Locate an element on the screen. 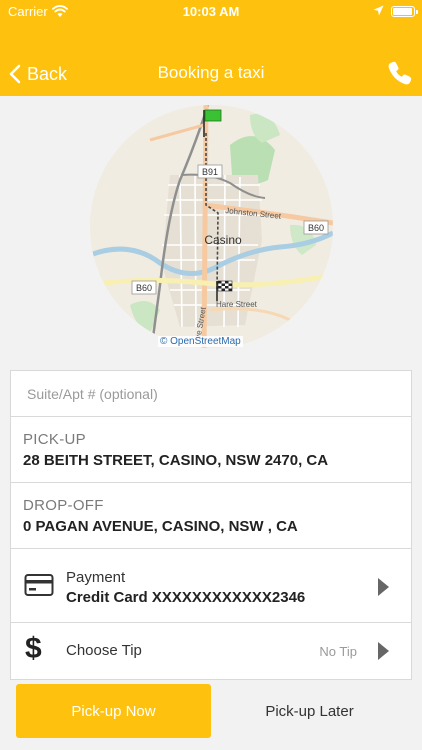 This screenshot has height=750, width=422. pickup-label: PICK-UP is located at coordinates (54, 439).